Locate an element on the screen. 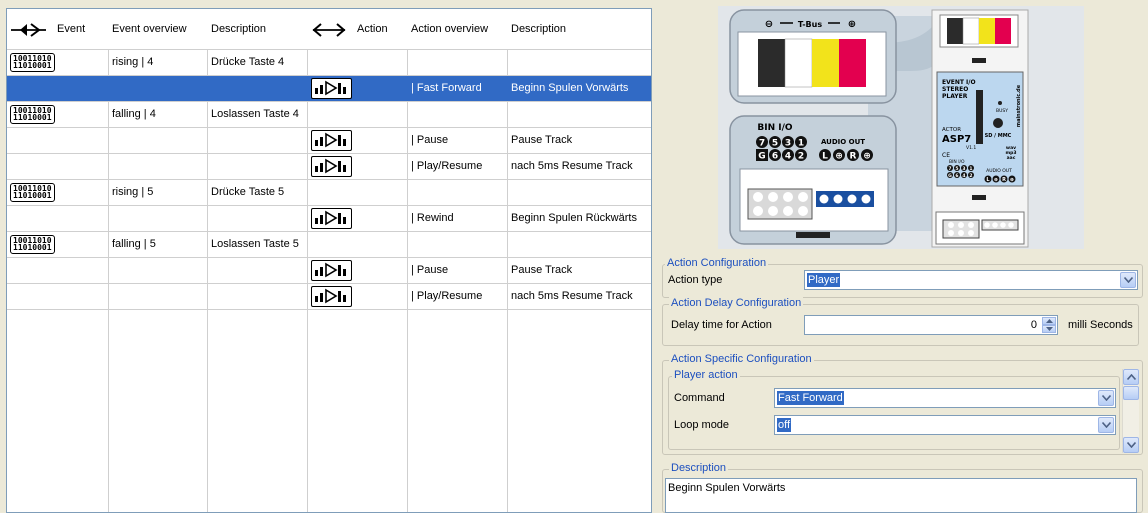  action-row: | Rewind Beginn Spulen Rückwärts is located at coordinates (329, 219).